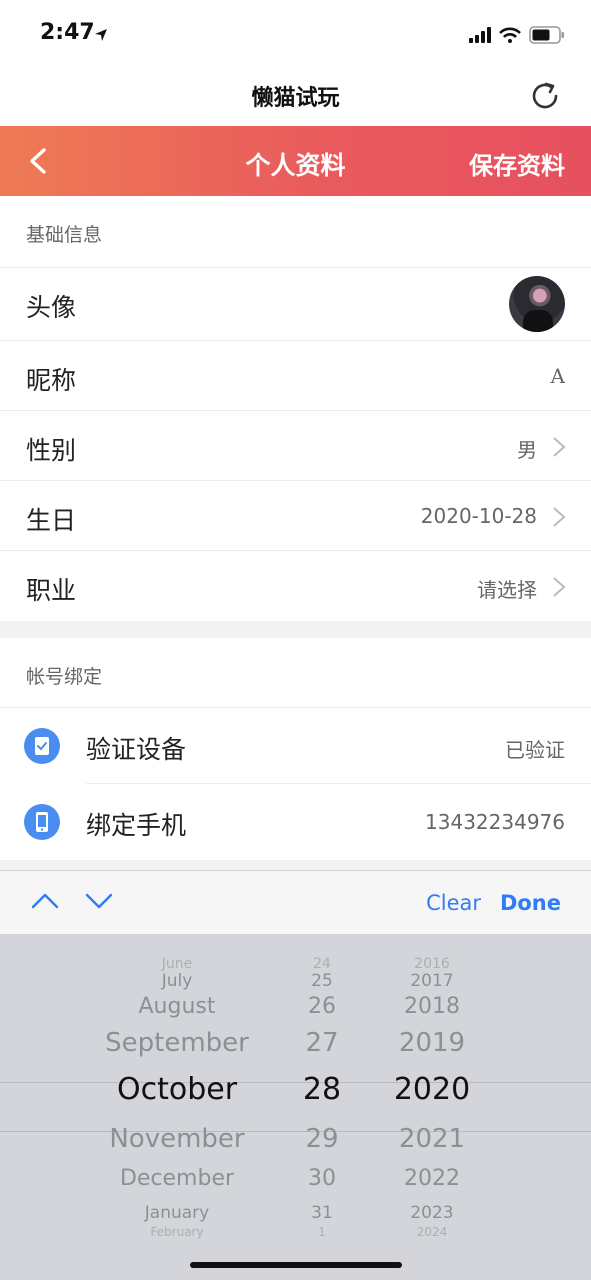  What do you see at coordinates (42, 746) in the screenshot?
I see `verified-device-icon` at bounding box center [42, 746].